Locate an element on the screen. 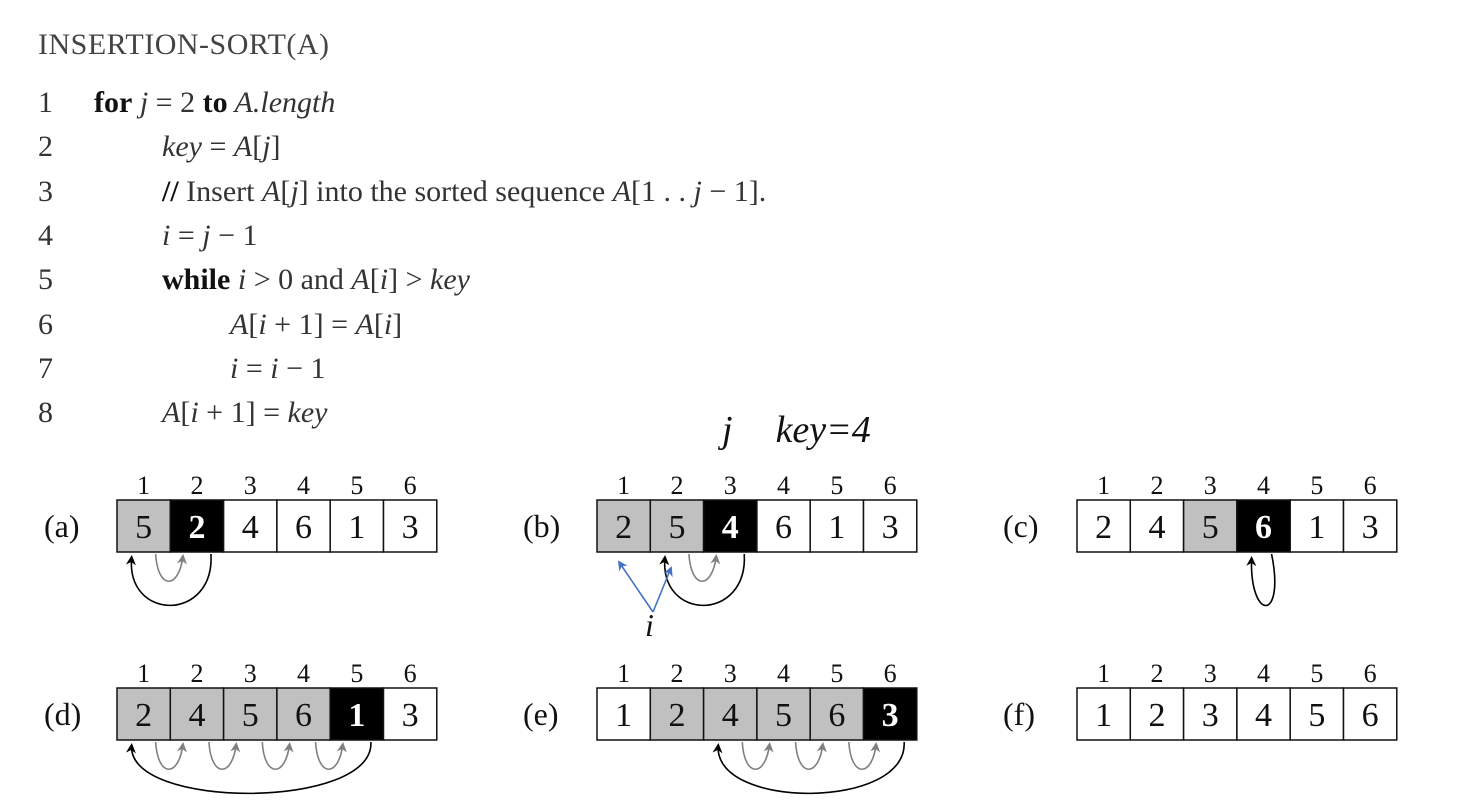 Image resolution: width=1464 pixels, height=800 pixels. panel-label: (a) is located at coordinates (62, 526).